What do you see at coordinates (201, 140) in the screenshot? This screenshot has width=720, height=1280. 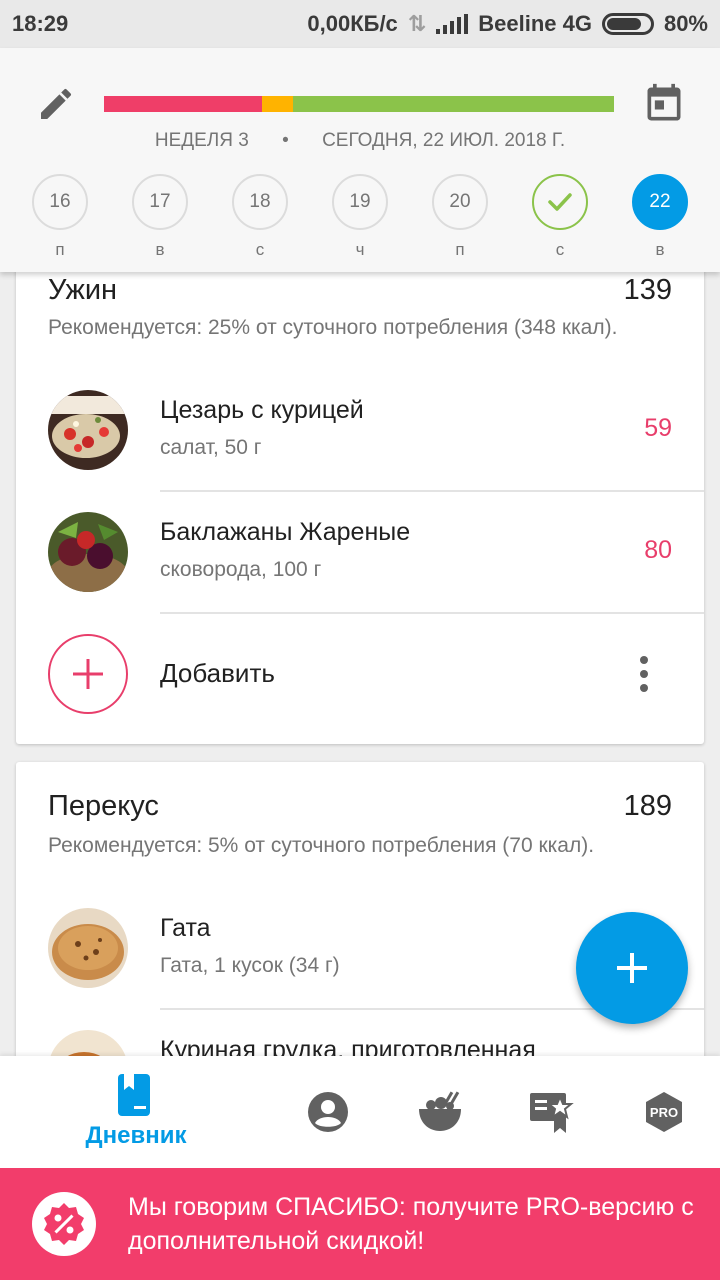 I see `week-label: НЕДЕЛЯ 3` at bounding box center [201, 140].